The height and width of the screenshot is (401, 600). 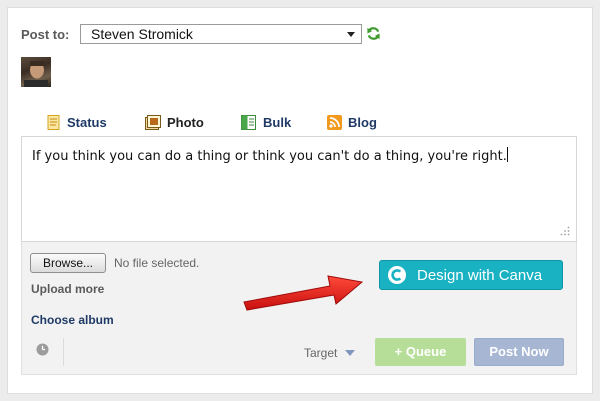 What do you see at coordinates (185, 122) in the screenshot?
I see `tab-photo-label: Photo` at bounding box center [185, 122].